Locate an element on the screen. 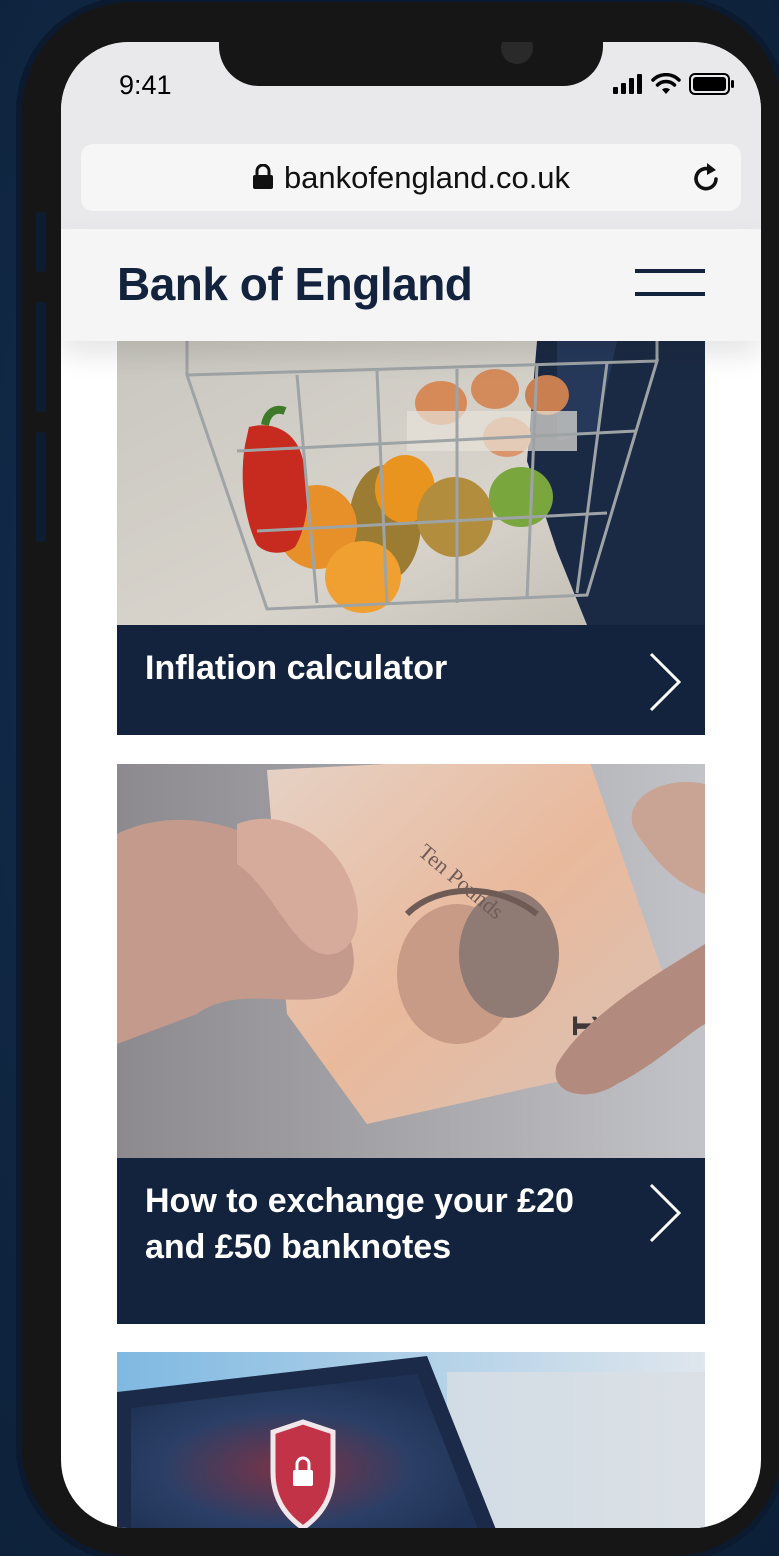 This screenshot has height=1556, width=779. site-logo: Bank of England is located at coordinates (295, 284).